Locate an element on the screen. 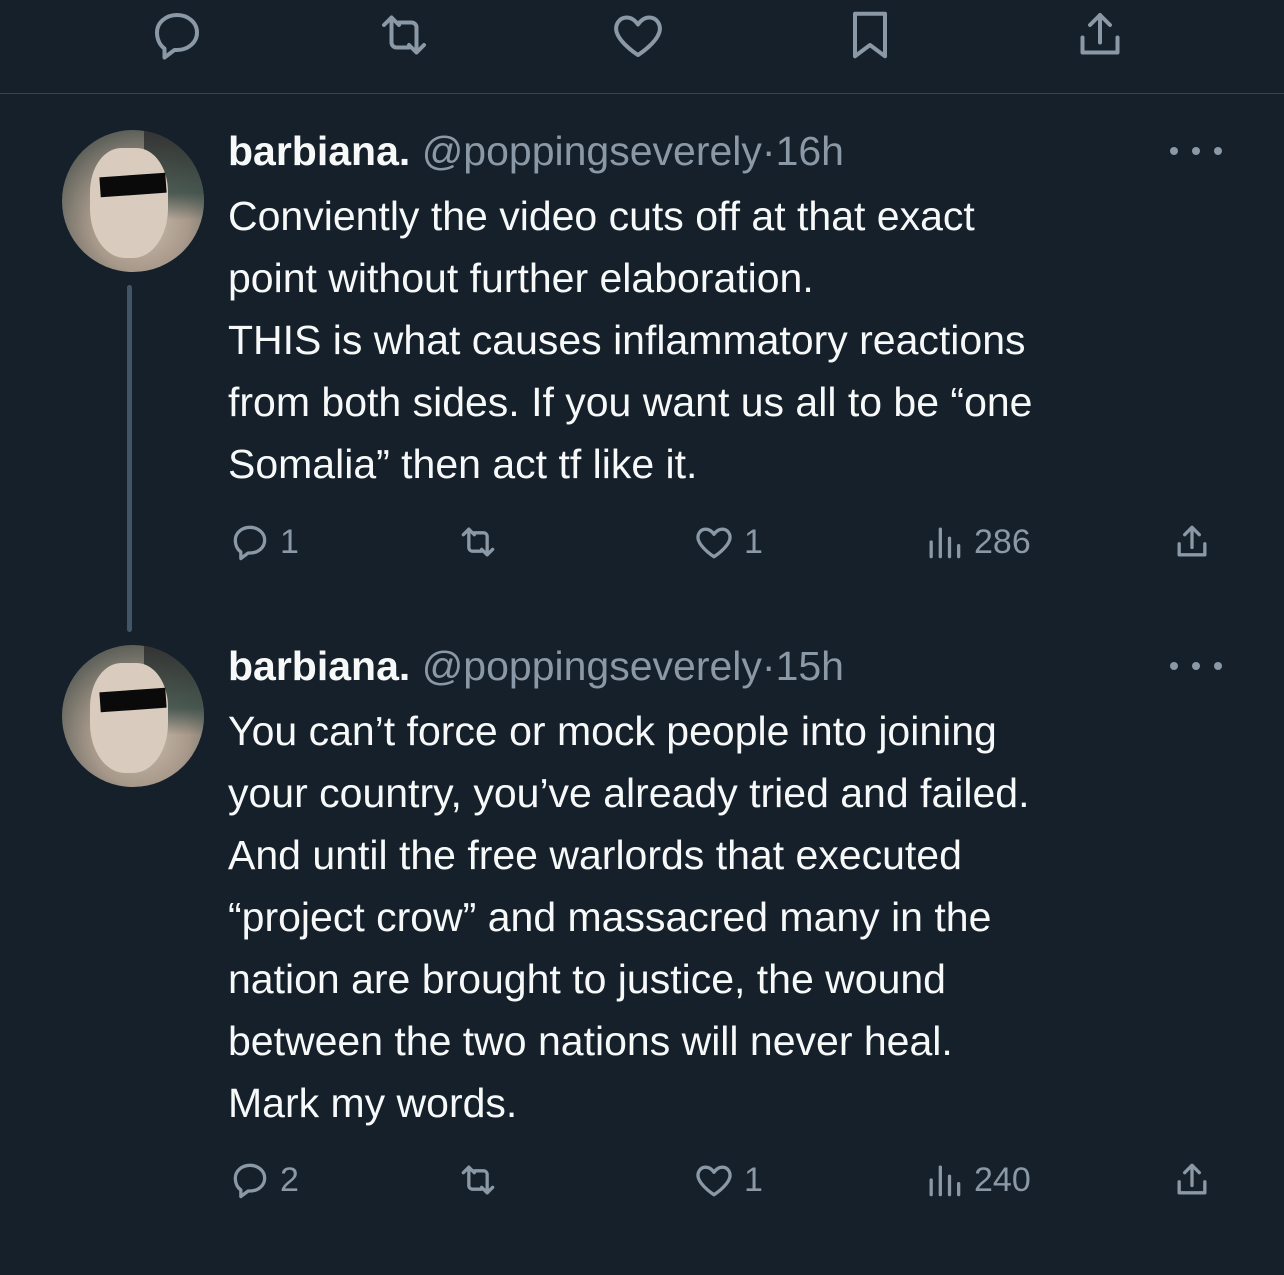 The width and height of the screenshot is (1284, 1275). views-button: 240 is located at coordinates (976, 1180).